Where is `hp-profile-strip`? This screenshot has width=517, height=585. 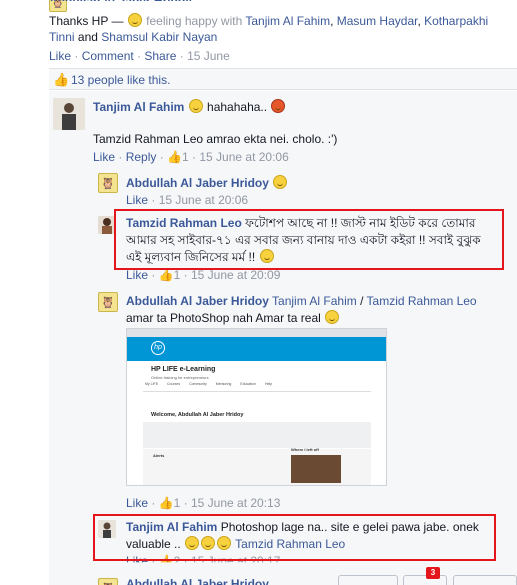
hp-profile-strip is located at coordinates (257, 435).